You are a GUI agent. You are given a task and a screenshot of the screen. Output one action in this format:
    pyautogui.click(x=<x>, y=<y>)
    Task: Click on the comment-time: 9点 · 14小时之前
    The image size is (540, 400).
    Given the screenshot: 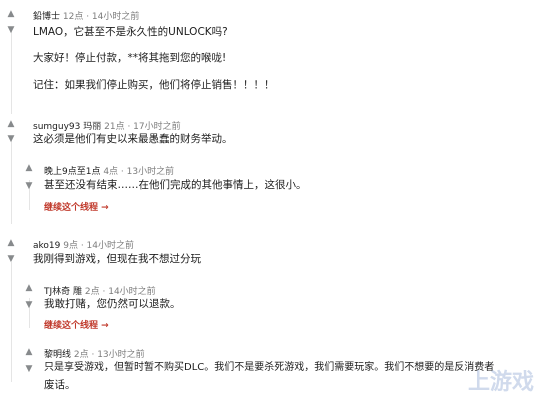 What is the action you would take?
    pyautogui.click(x=99, y=246)
    